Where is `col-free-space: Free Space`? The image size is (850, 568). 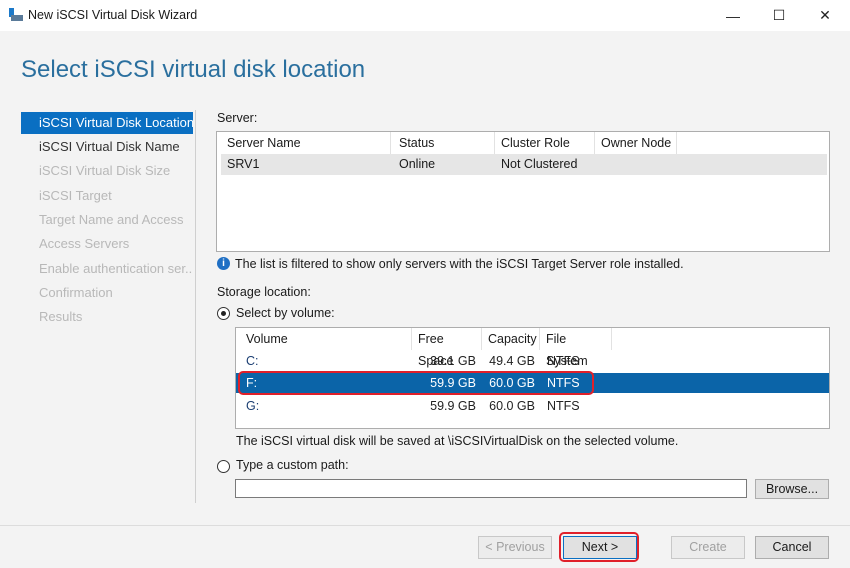
col-free-space: Free Space is located at coordinates (447, 348).